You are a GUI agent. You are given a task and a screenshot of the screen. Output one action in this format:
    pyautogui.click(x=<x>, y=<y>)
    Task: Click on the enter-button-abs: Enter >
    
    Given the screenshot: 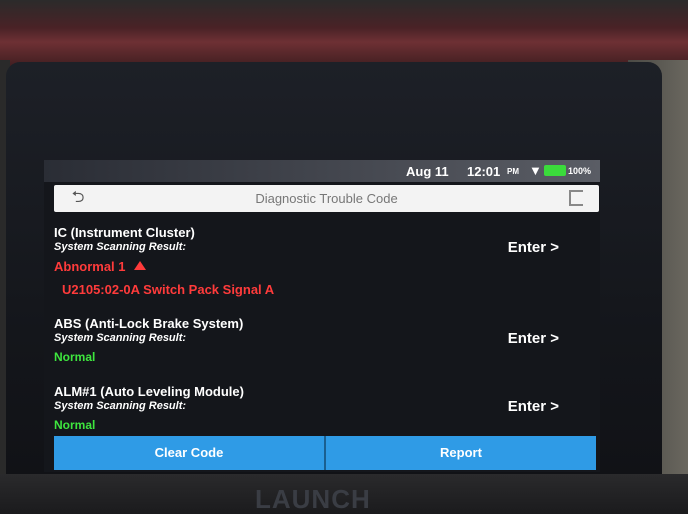 What is the action you would take?
    pyautogui.click(x=533, y=338)
    